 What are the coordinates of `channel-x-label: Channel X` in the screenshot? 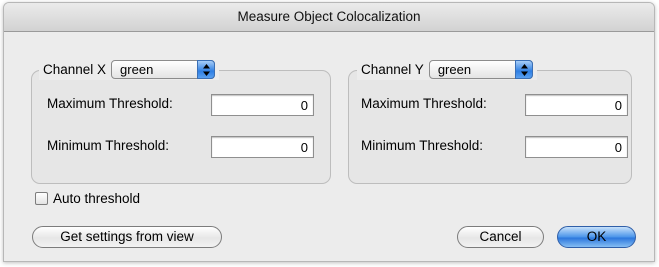 It's located at (75, 69).